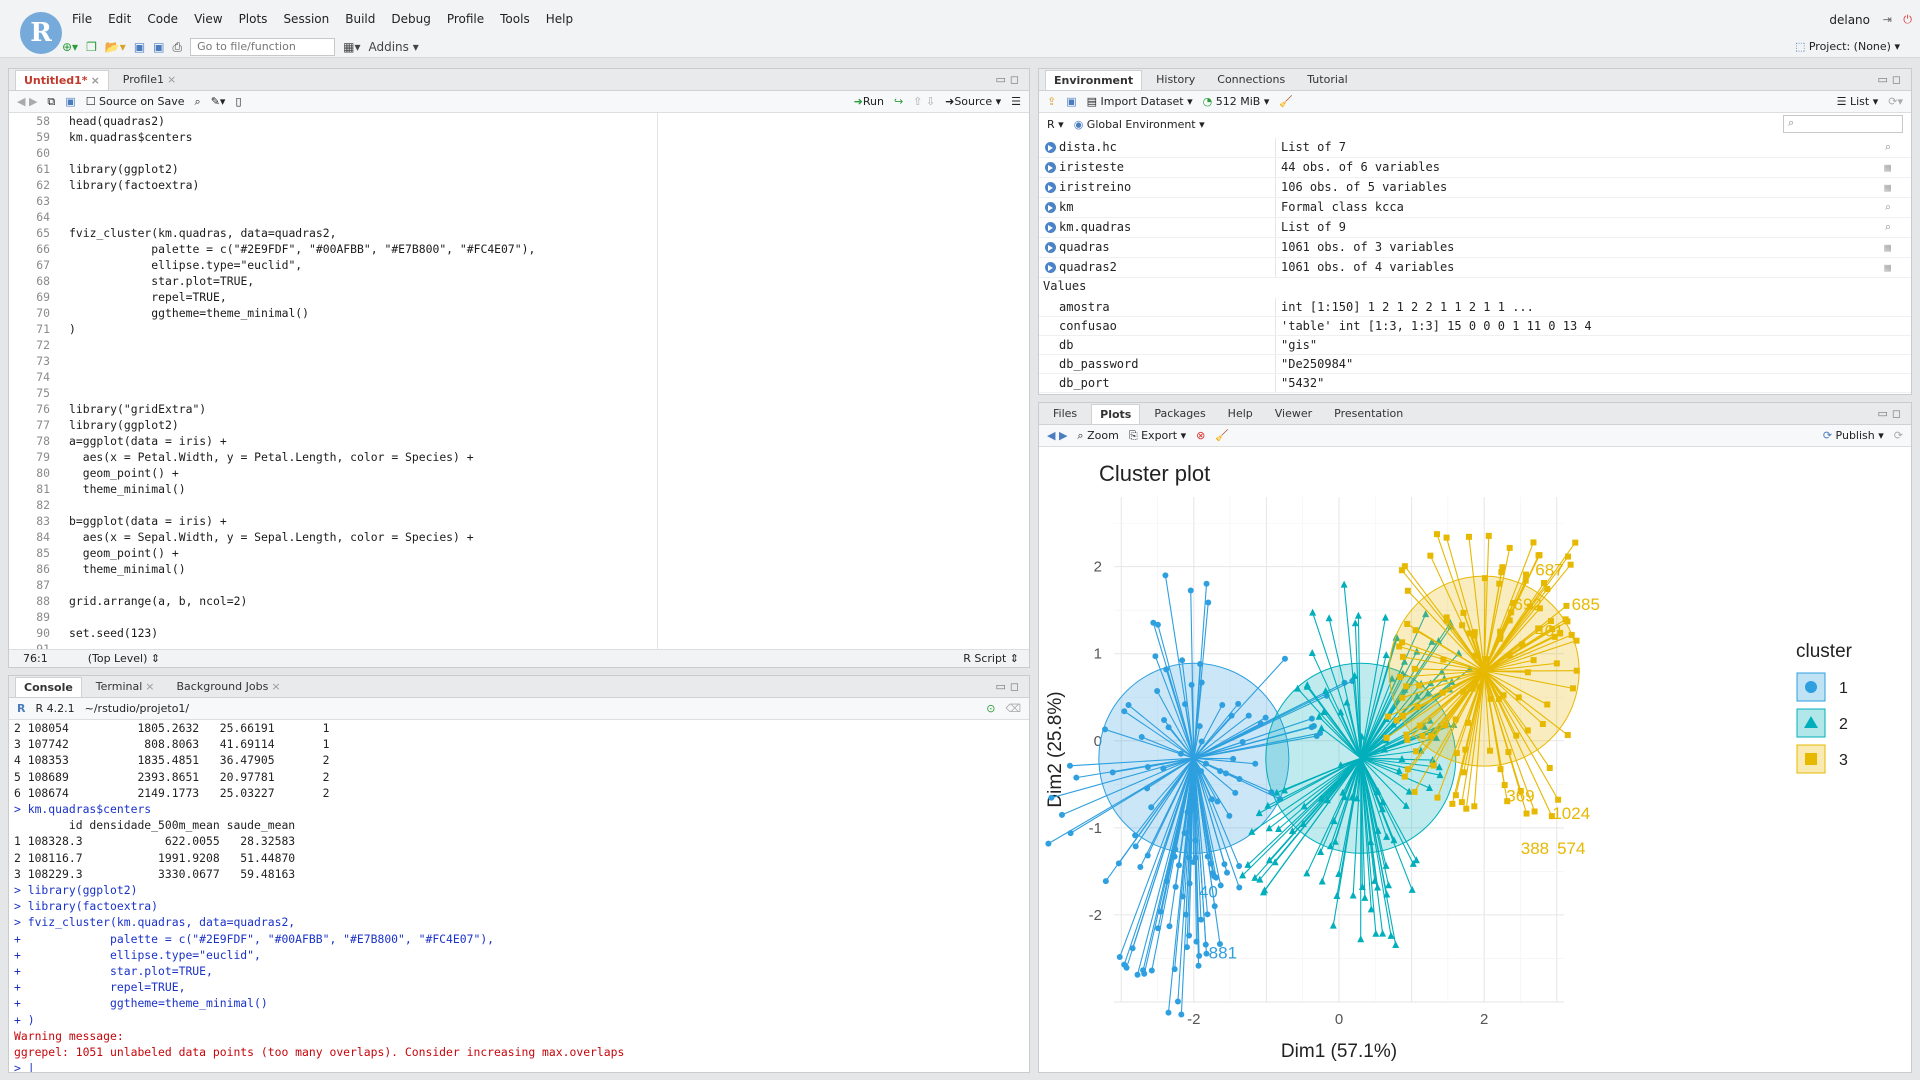 Image resolution: width=1920 pixels, height=1080 pixels. Describe the element at coordinates (1055, 124) in the screenshot. I see `language-selector: R ▾` at that location.